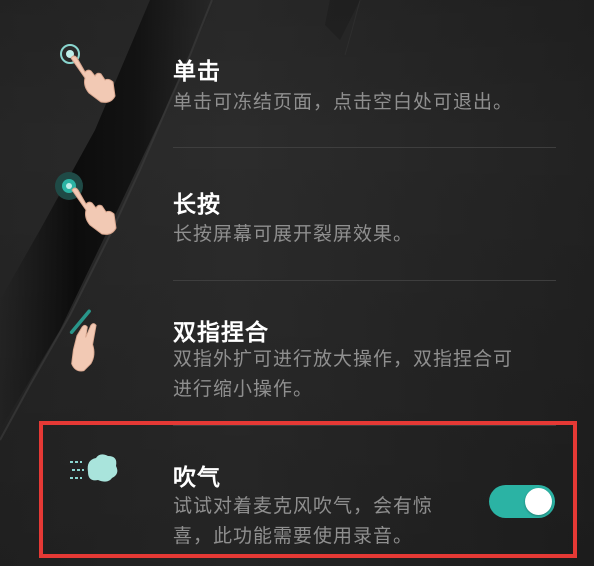 This screenshot has height=566, width=594. I want to click on description-line: 长按屏幕可展开裂屏效果。, so click(293, 234).